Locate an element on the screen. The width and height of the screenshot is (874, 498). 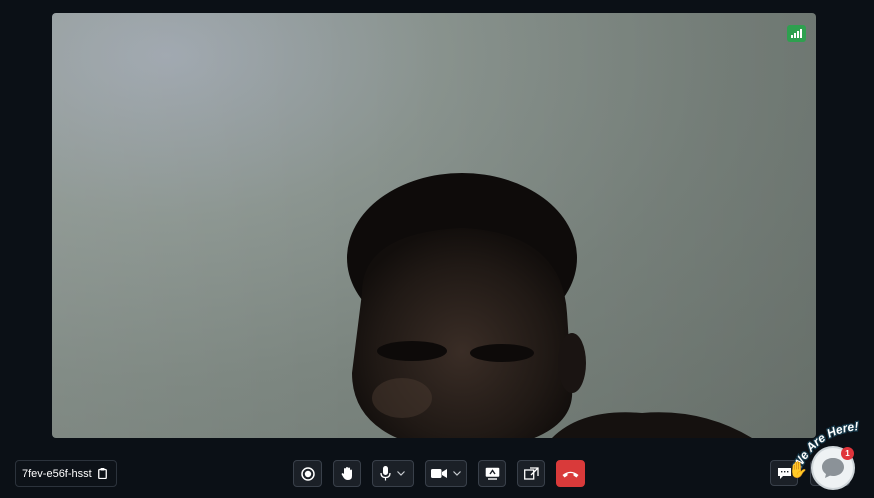
camera-button is located at coordinates (446, 473).